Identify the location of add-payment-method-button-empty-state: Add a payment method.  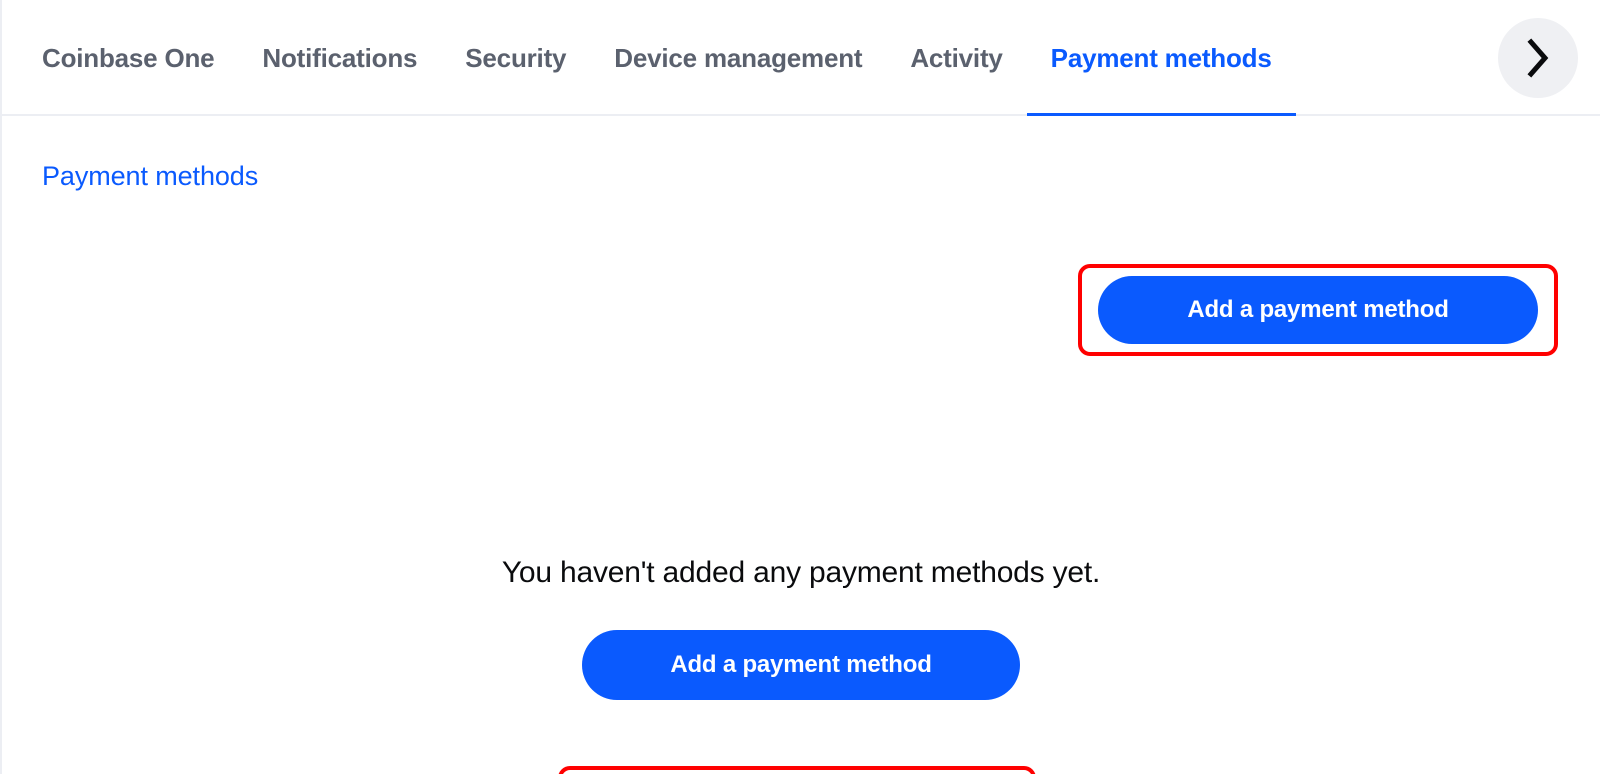
(801, 665).